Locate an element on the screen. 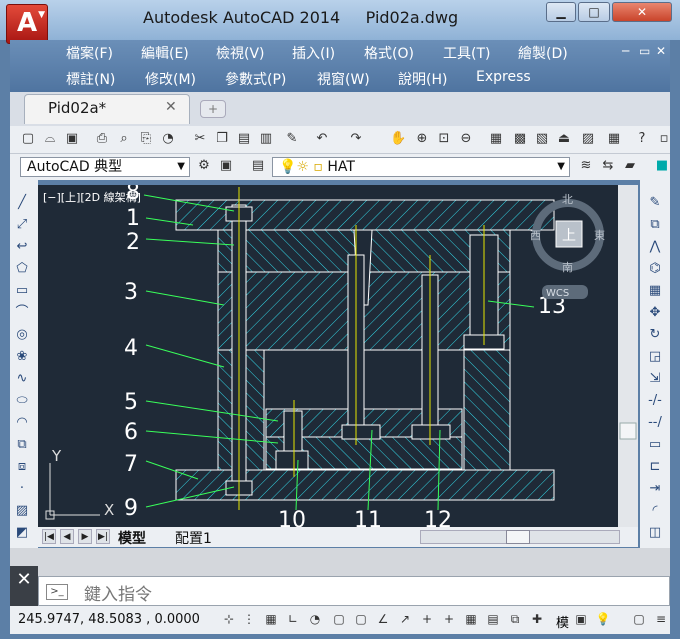  break-icon: ▭ is located at coordinates (655, 445).